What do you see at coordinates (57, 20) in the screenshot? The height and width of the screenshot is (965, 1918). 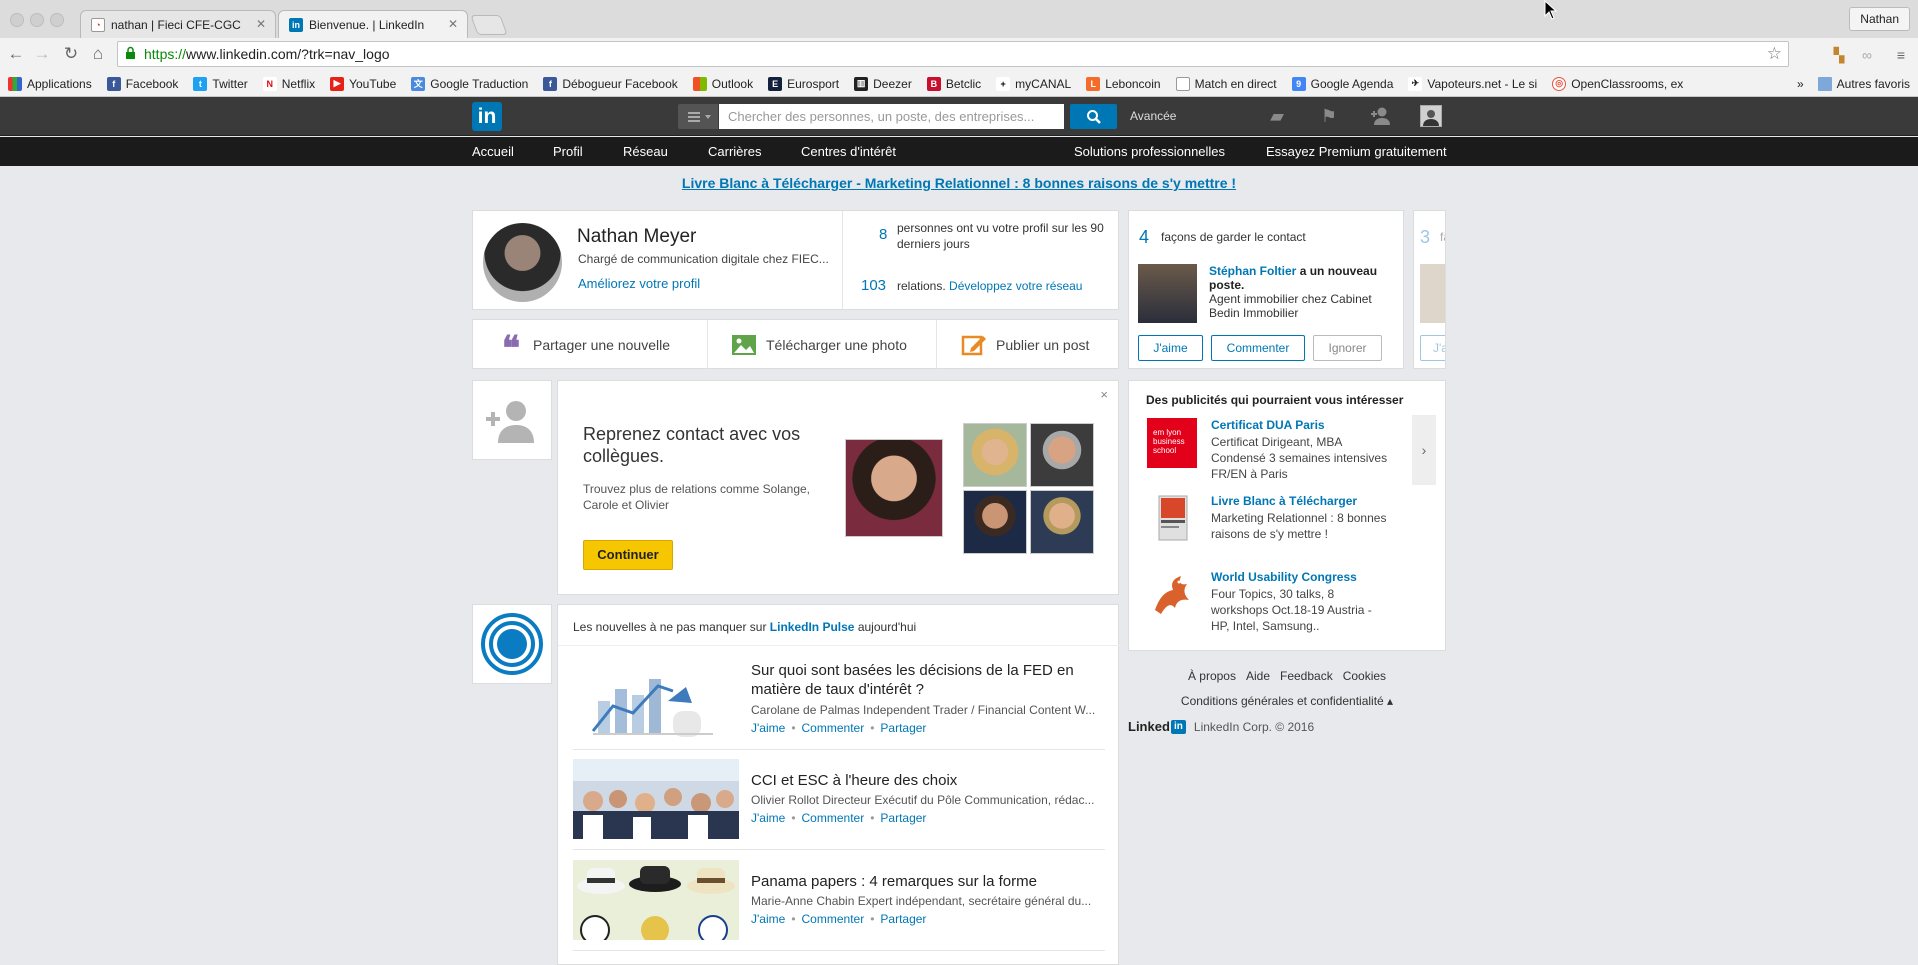 I see `zoom-window-button` at bounding box center [57, 20].